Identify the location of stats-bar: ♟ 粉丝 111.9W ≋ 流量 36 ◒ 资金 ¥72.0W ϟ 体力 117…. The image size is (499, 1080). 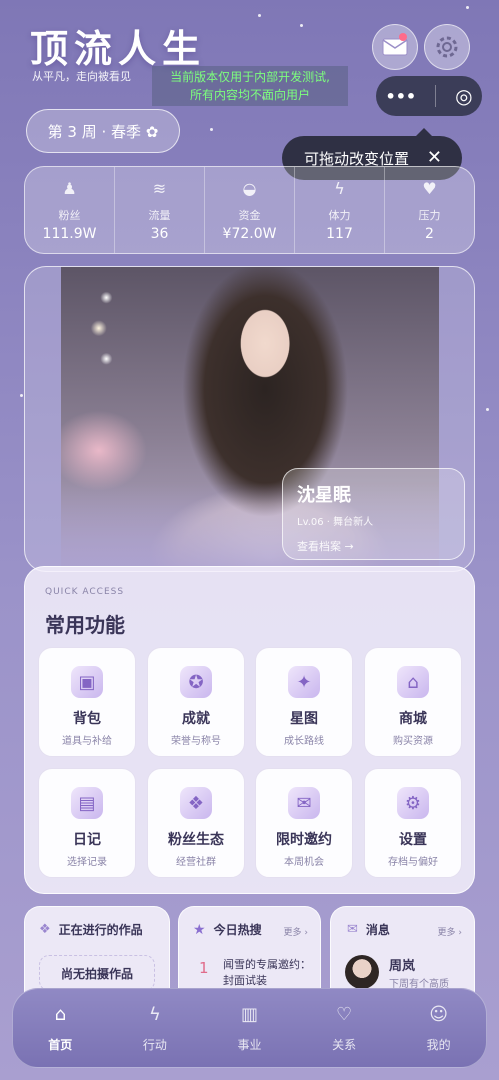
(249, 210).